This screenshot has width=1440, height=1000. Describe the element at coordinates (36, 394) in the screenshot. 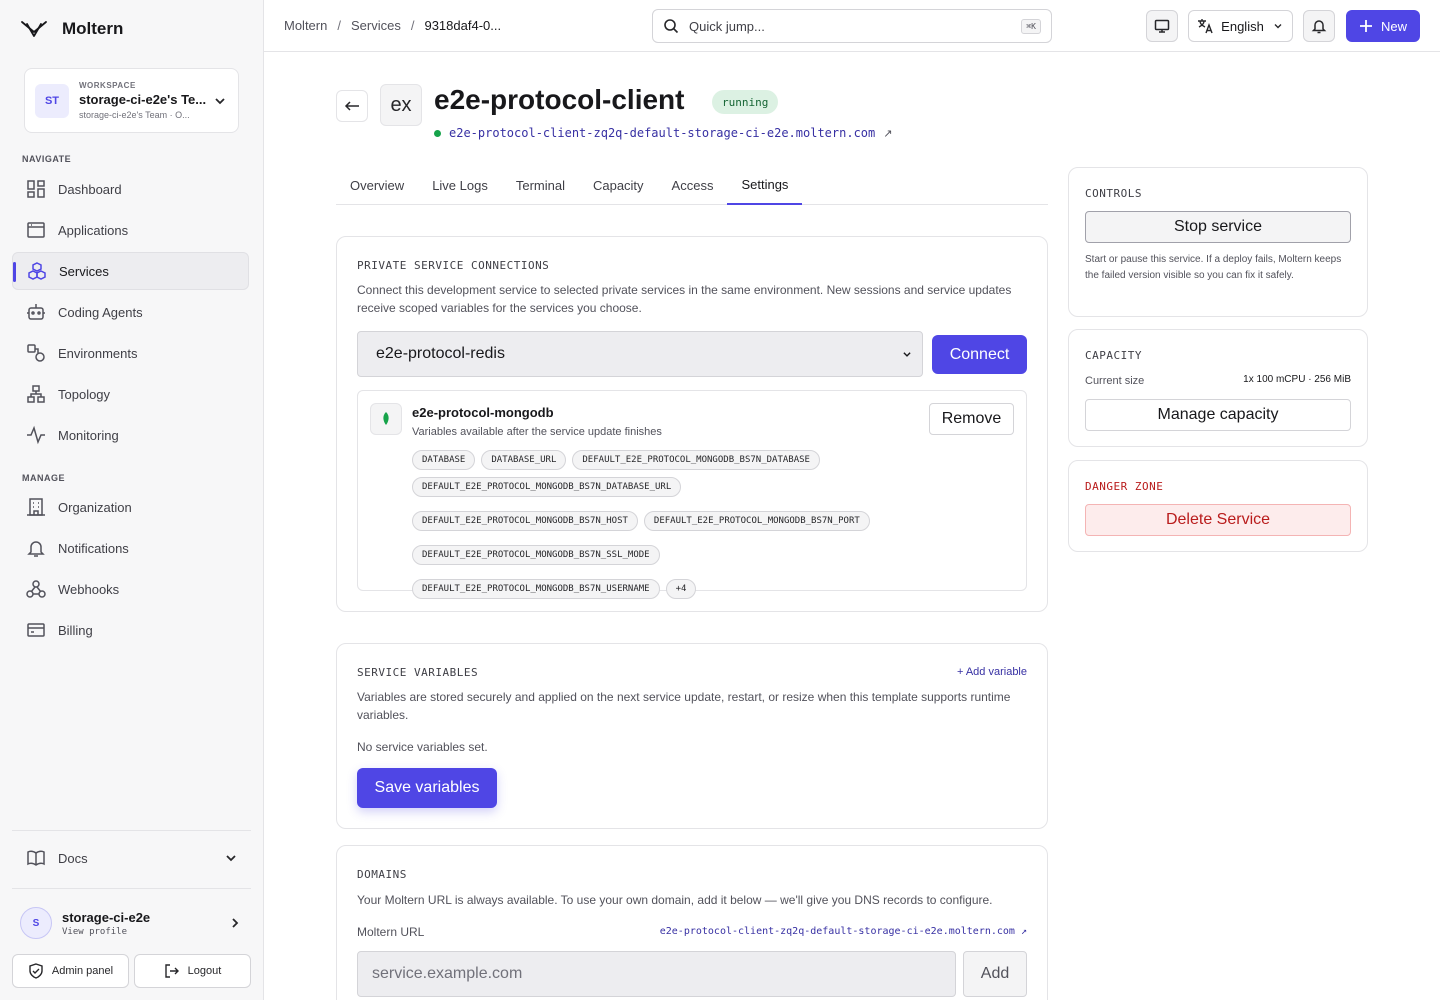

I see `network-icon` at that location.